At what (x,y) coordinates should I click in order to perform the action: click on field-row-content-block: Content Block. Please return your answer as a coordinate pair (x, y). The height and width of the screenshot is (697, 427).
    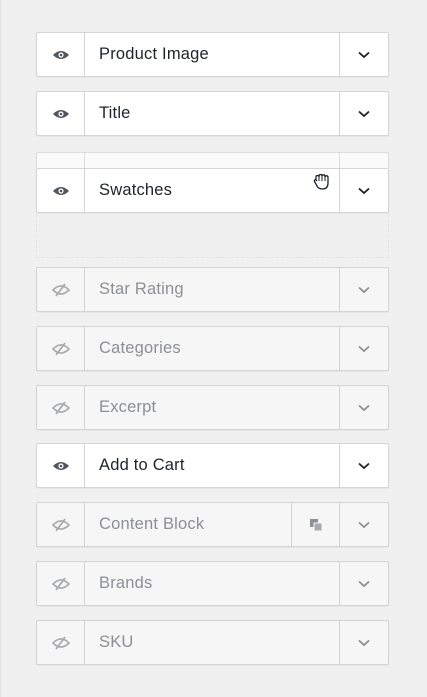
    Looking at the image, I should click on (212, 524).